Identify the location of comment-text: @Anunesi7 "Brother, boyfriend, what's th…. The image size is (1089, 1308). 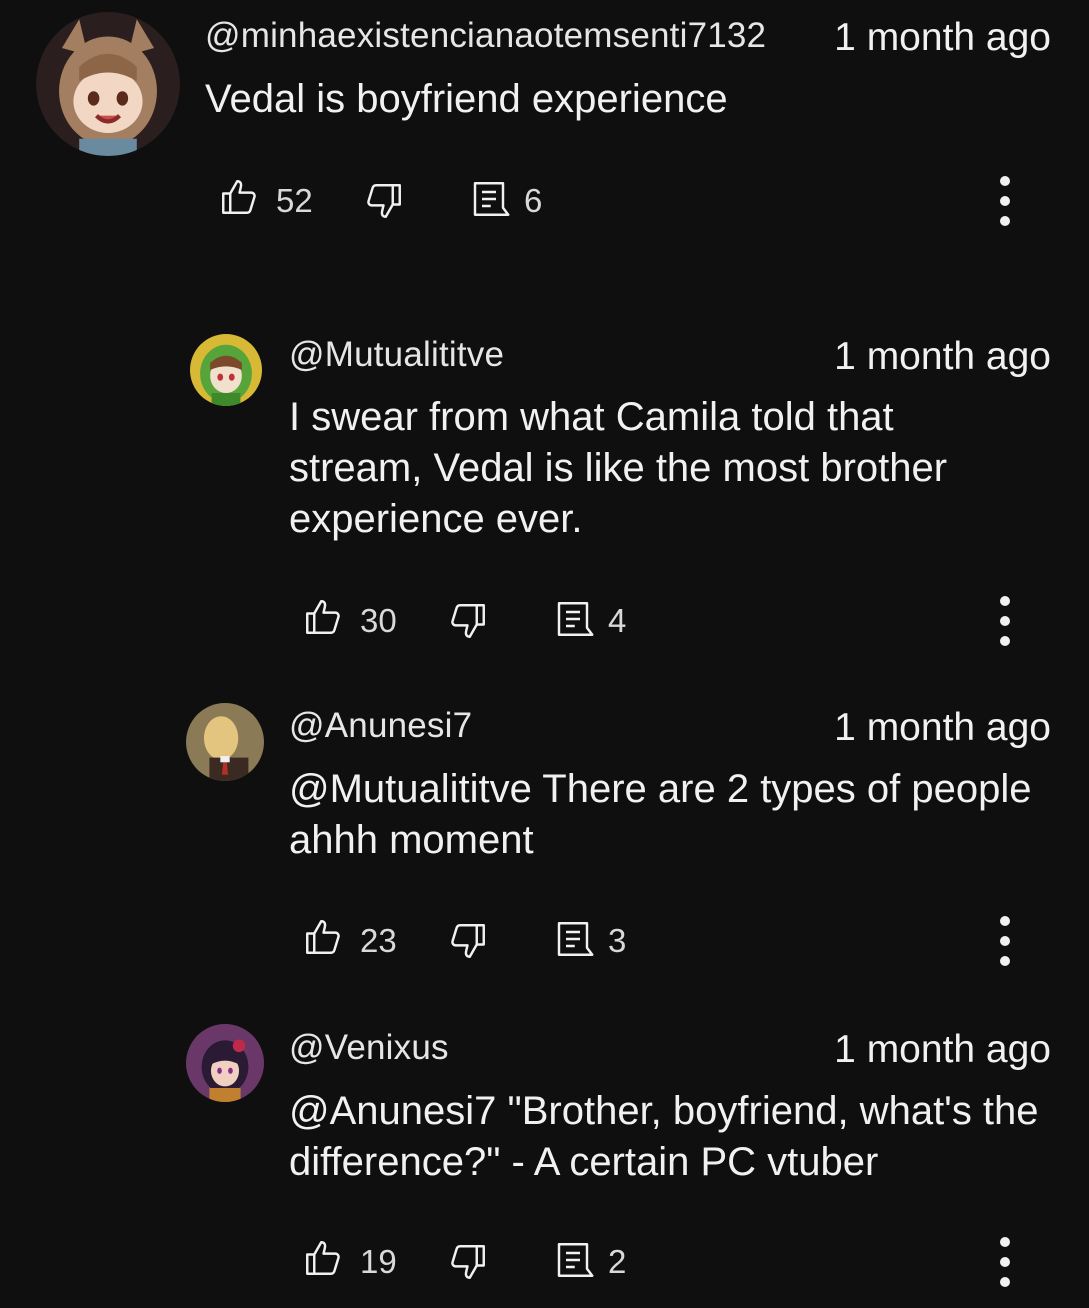
(664, 1137).